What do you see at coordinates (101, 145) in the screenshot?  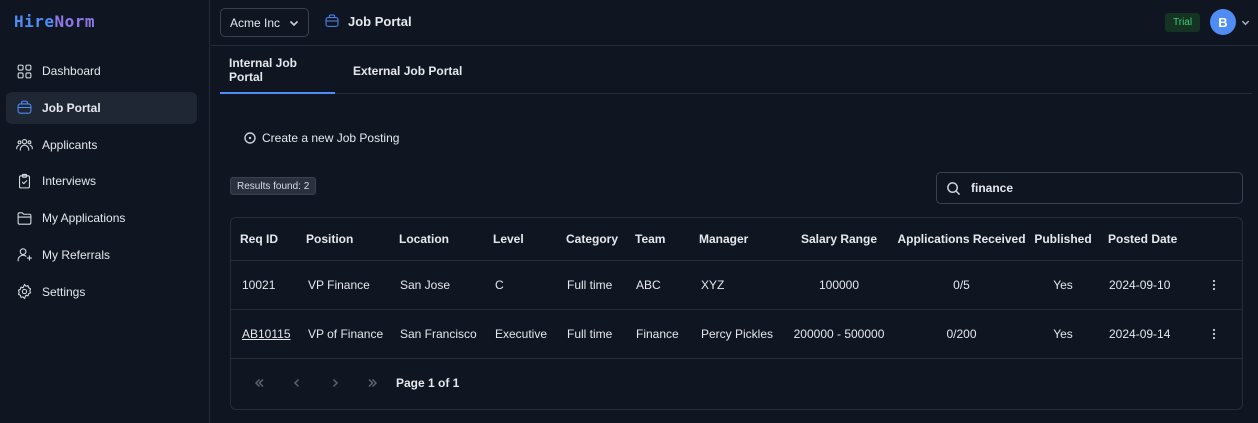 I see `sidebar-item-applicants: Applicants` at bounding box center [101, 145].